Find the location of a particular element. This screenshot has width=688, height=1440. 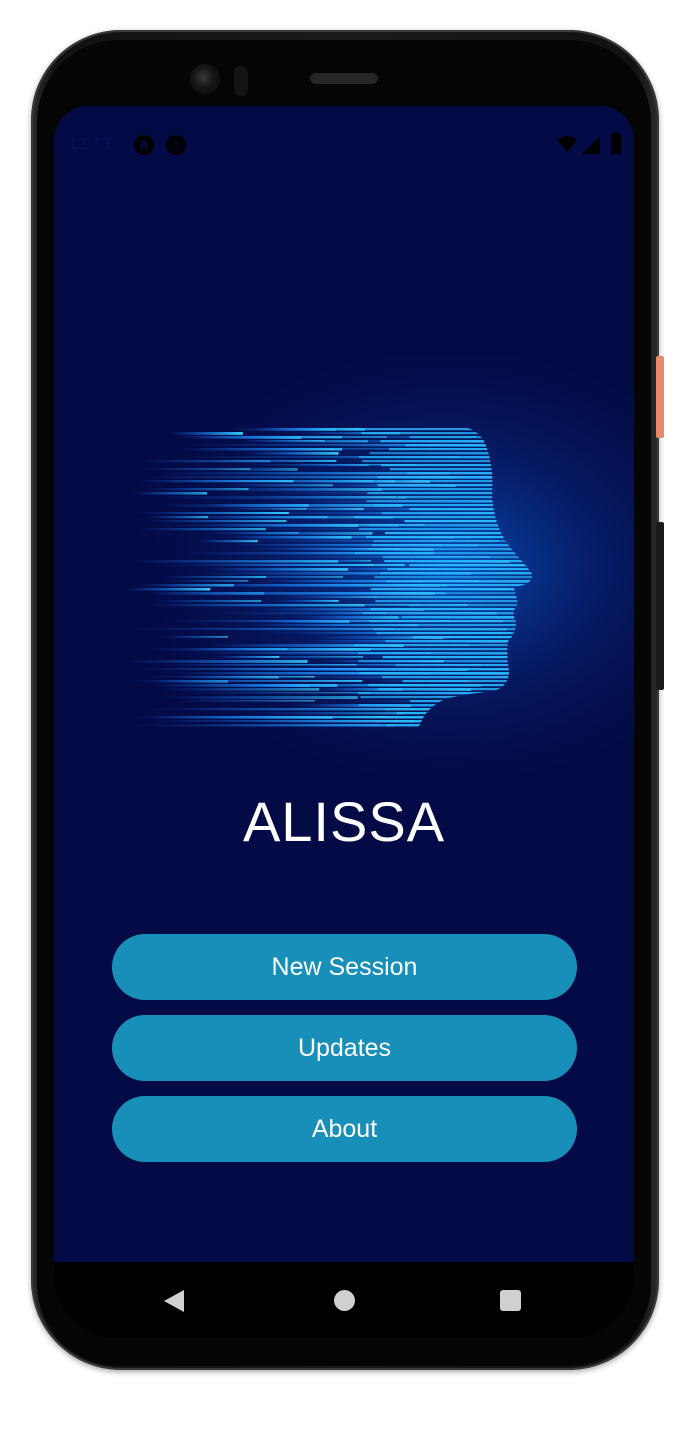

power-button is located at coordinates (660, 397).